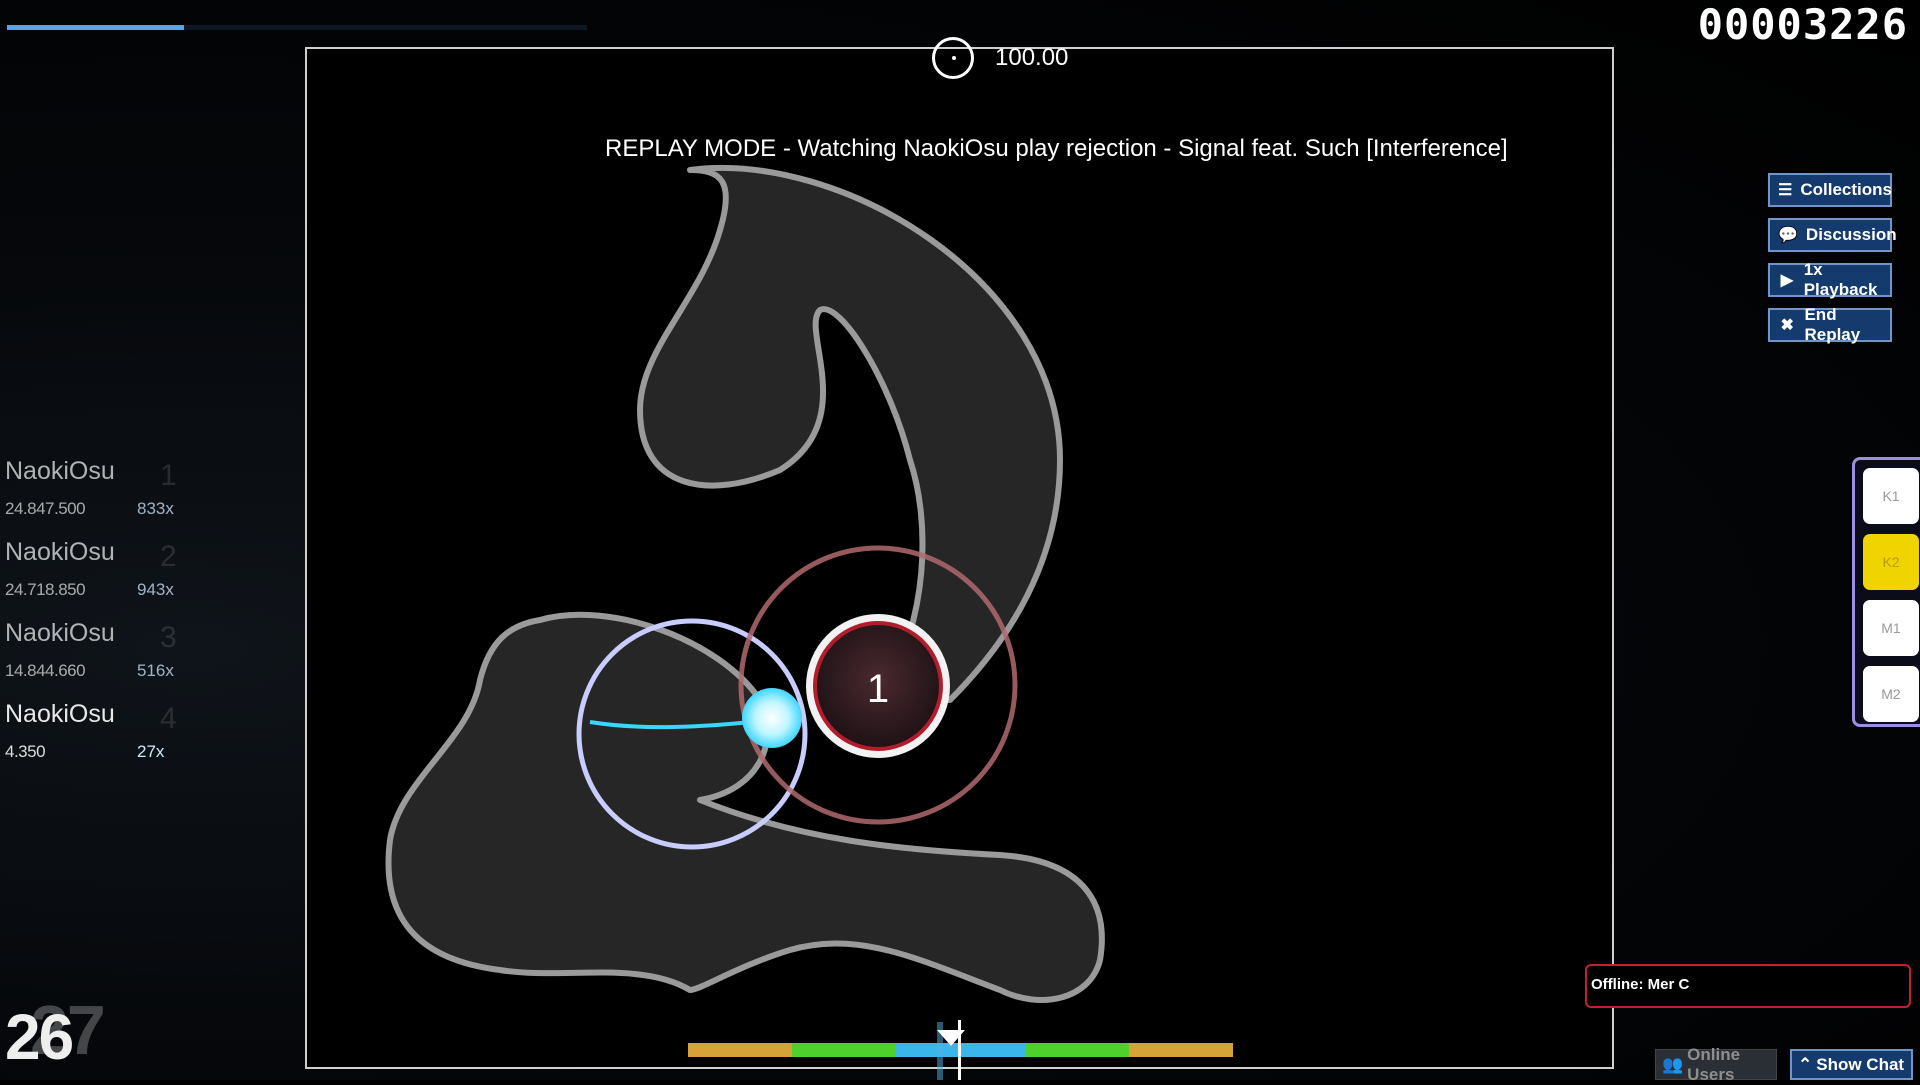 This screenshot has height=1085, width=1920. I want to click on leaderboard-entry: NaokiOsu 1 24.847.500 833x, so click(100, 497).